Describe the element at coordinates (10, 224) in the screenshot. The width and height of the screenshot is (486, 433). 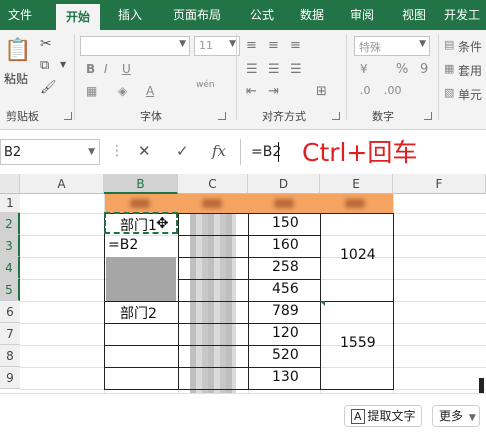
I see `row-header-2: 2` at that location.